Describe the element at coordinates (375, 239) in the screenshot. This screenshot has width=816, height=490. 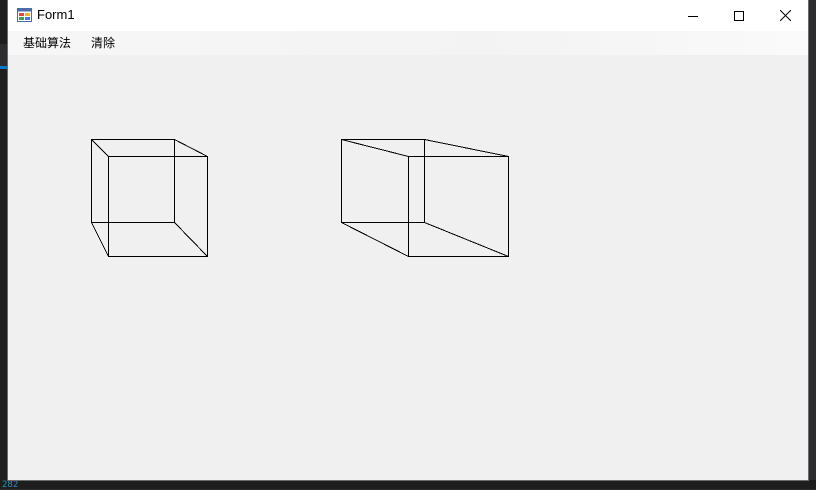
I see `cube2-edge-bl` at that location.